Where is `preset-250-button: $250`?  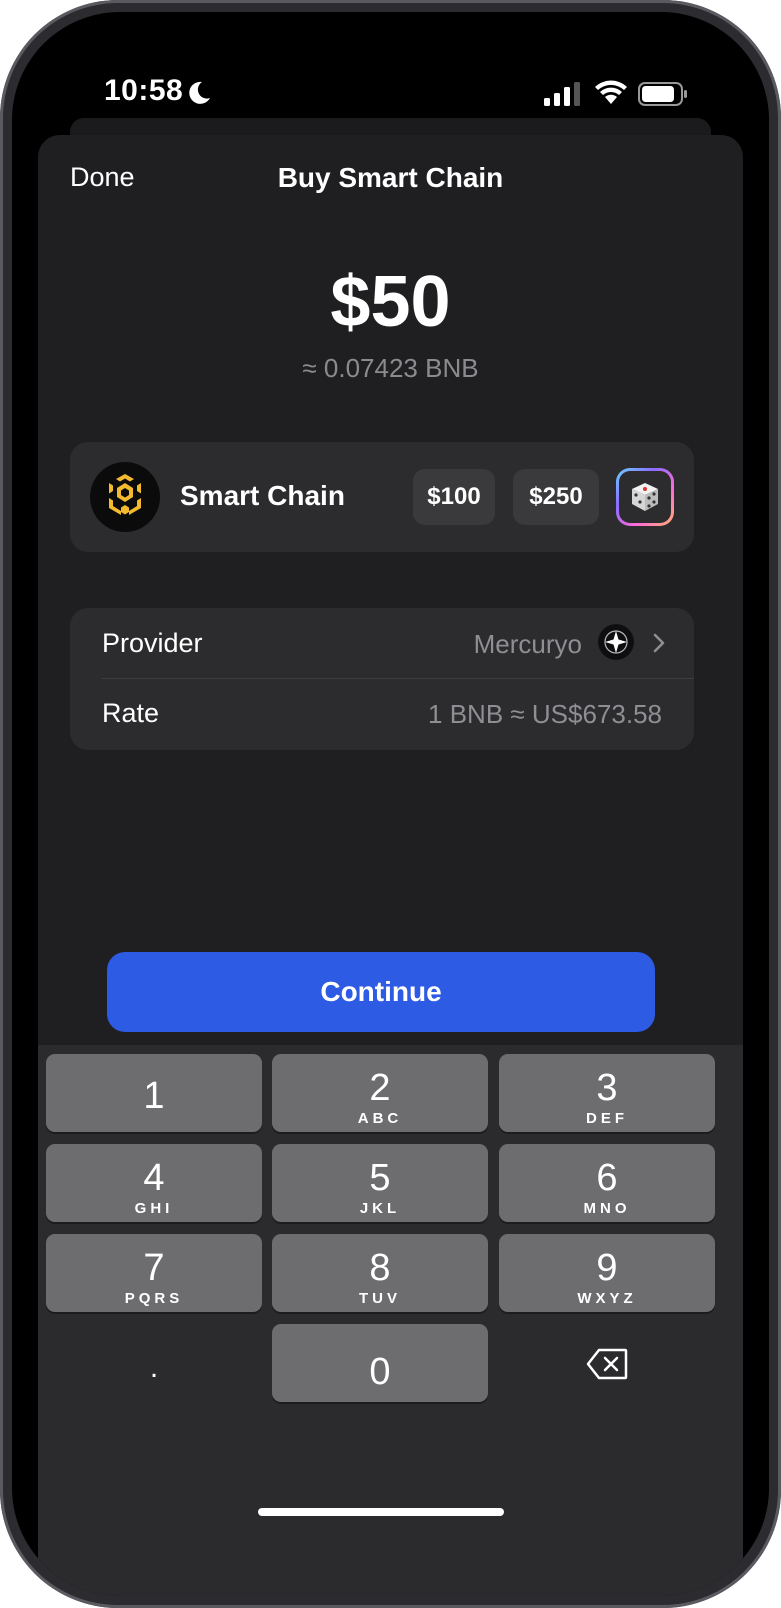 preset-250-button: $250 is located at coordinates (556, 497).